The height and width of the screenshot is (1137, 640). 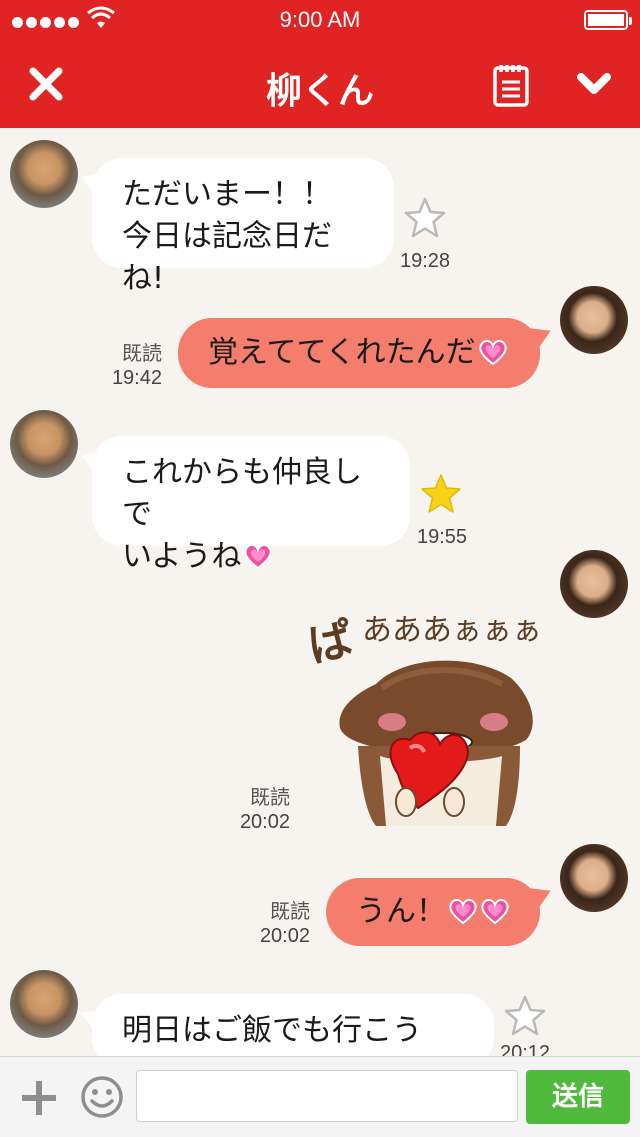 What do you see at coordinates (319, 91) in the screenshot?
I see `chat-title: 柳くん` at bounding box center [319, 91].